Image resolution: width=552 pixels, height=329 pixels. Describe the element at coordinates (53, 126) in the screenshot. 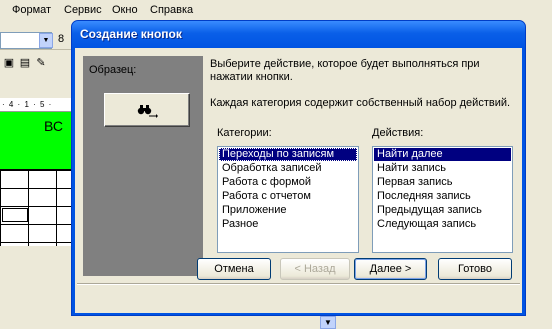

I see `form-header-text: ВС` at that location.